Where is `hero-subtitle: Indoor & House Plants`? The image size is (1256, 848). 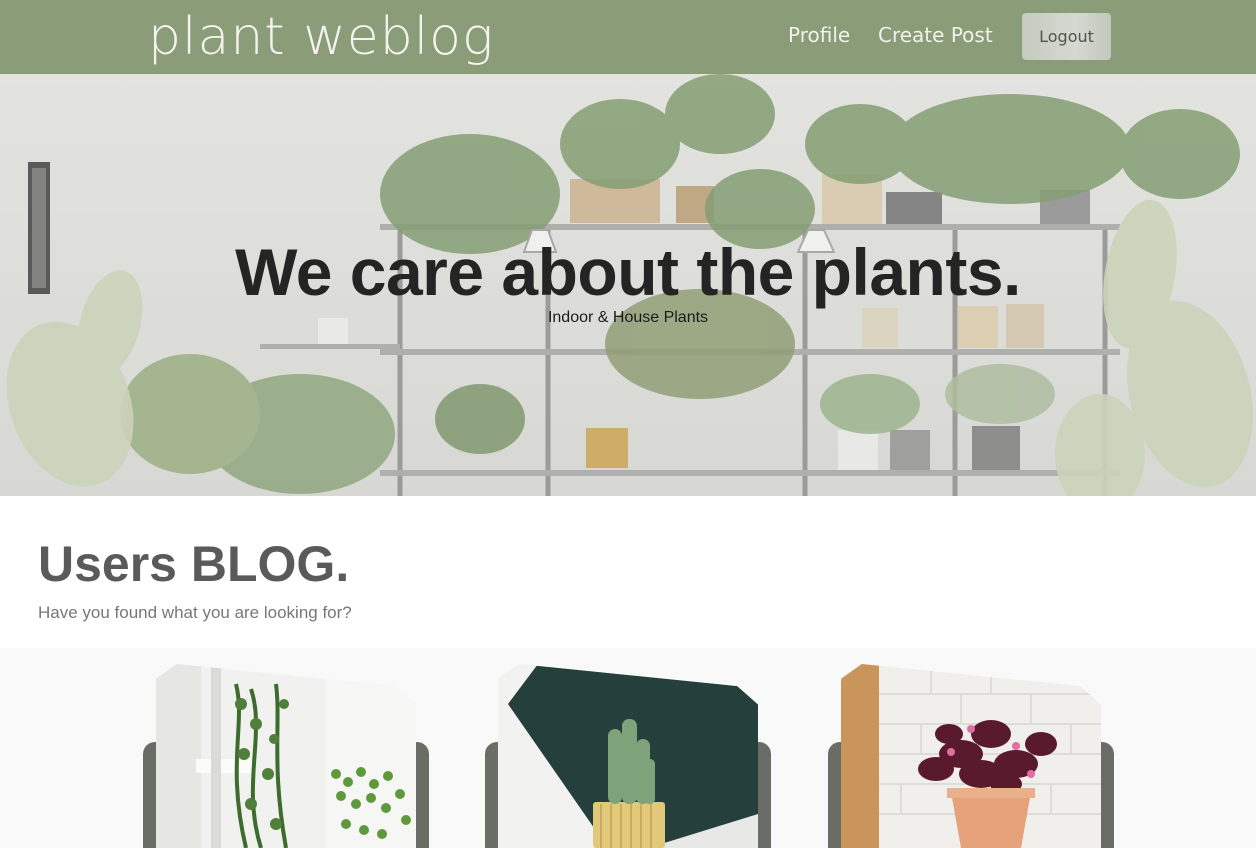 hero-subtitle: Indoor & House Plants is located at coordinates (628, 317).